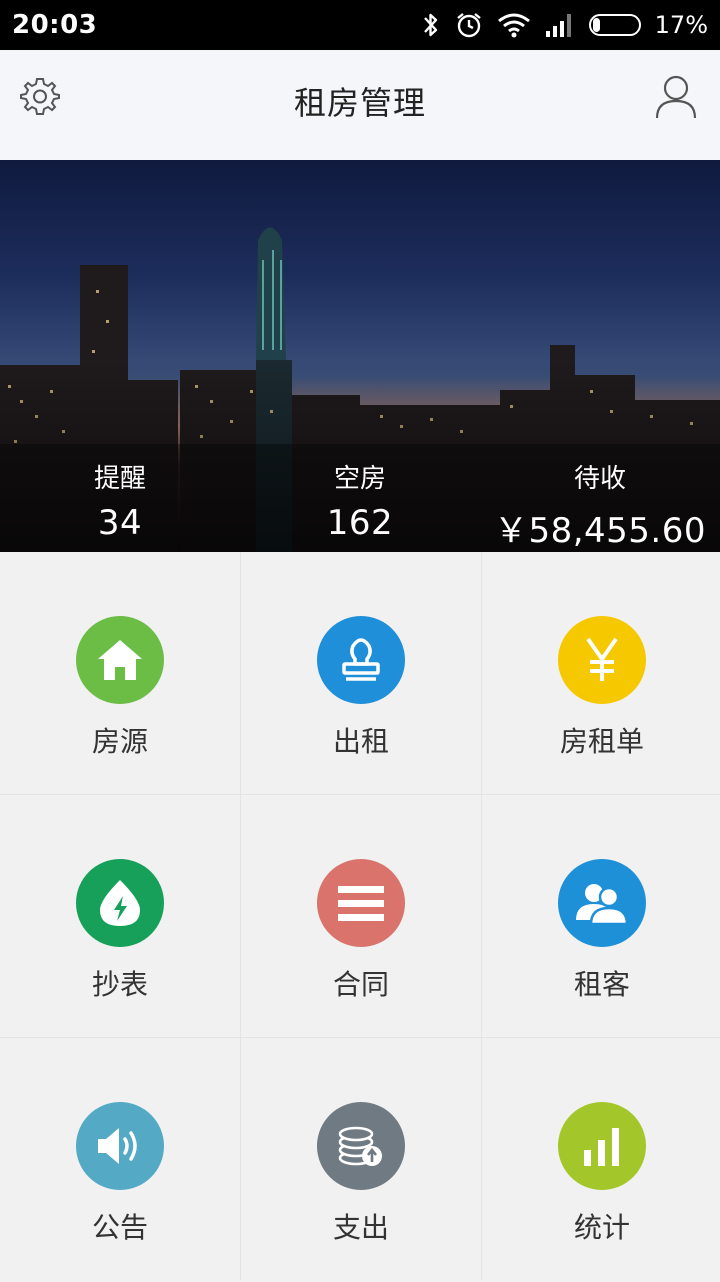  I want to click on bluetooth-icon, so click(430, 25).